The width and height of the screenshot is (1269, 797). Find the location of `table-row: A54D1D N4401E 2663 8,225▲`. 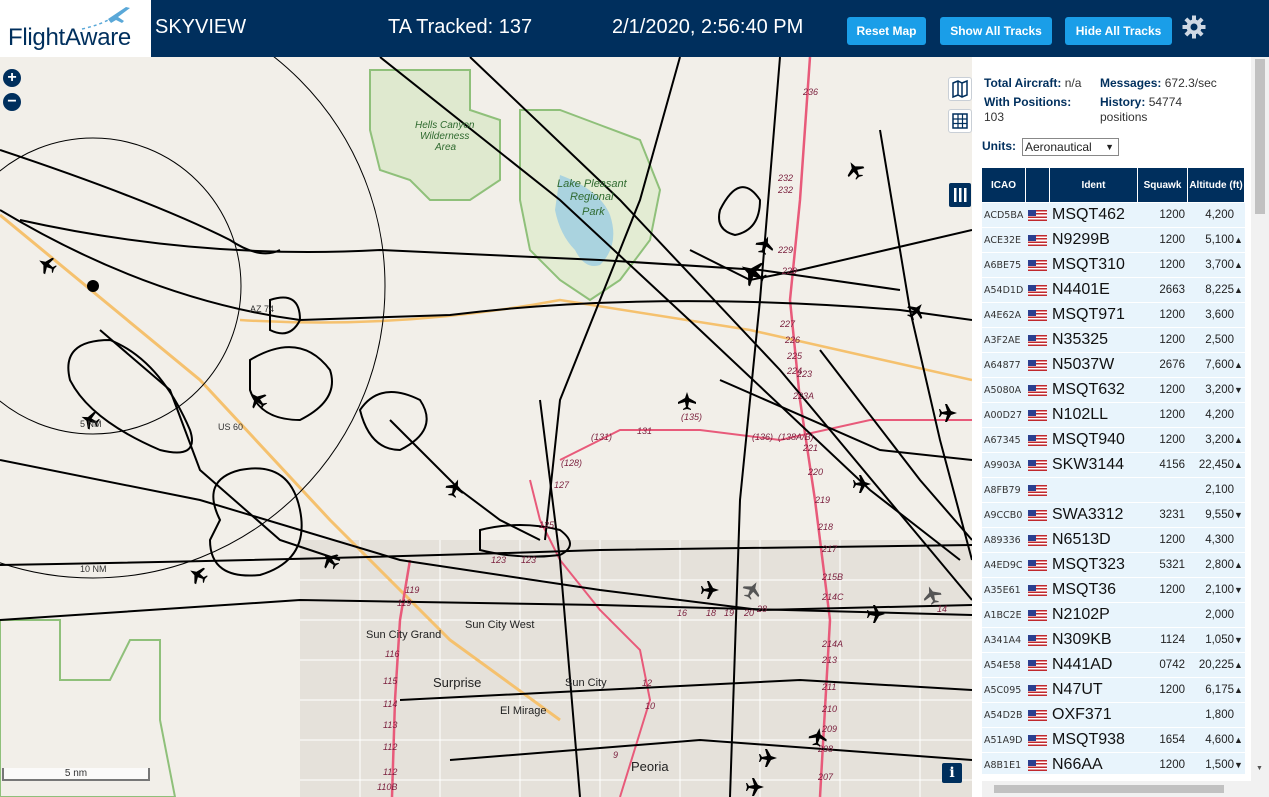

table-row: A54D1D N4401E 2663 8,225▲ is located at coordinates (1113, 290).